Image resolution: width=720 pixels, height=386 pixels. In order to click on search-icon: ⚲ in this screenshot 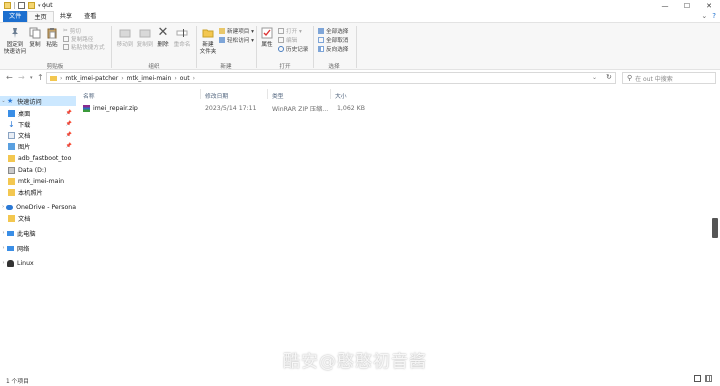, I will do `click(630, 78)`.